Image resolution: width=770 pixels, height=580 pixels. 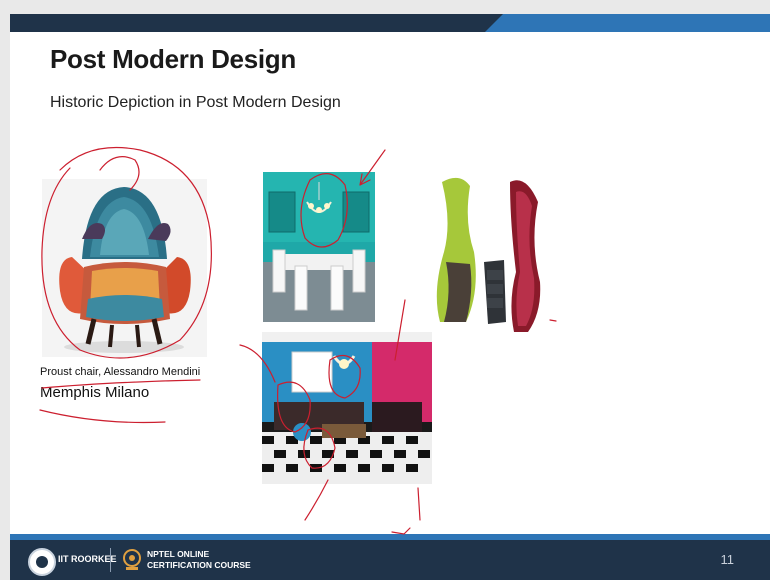 I want to click on chair-designer-caption: Memphis Milano, so click(x=95, y=392).